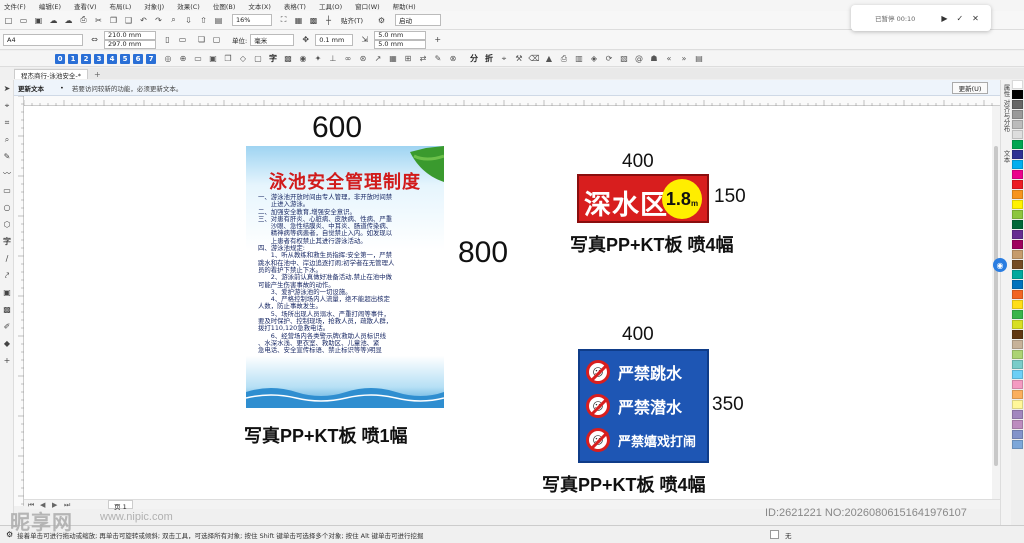  I want to click on fill-swatch, so click(774, 534).